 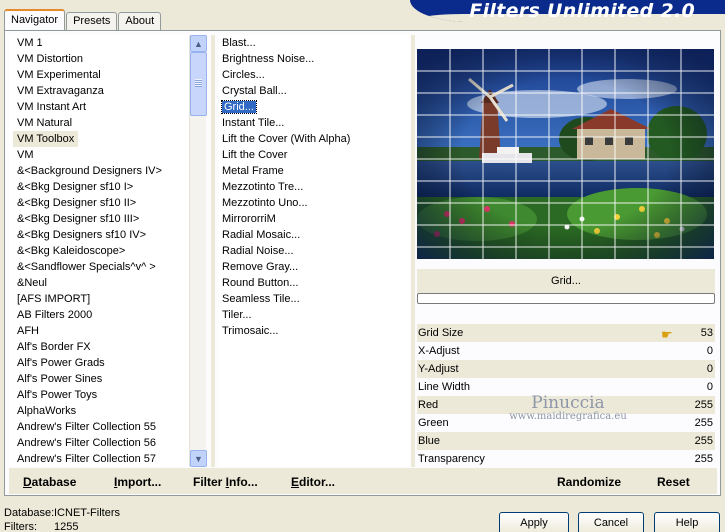 I want to click on param-label: Grid Size, so click(x=441, y=333).